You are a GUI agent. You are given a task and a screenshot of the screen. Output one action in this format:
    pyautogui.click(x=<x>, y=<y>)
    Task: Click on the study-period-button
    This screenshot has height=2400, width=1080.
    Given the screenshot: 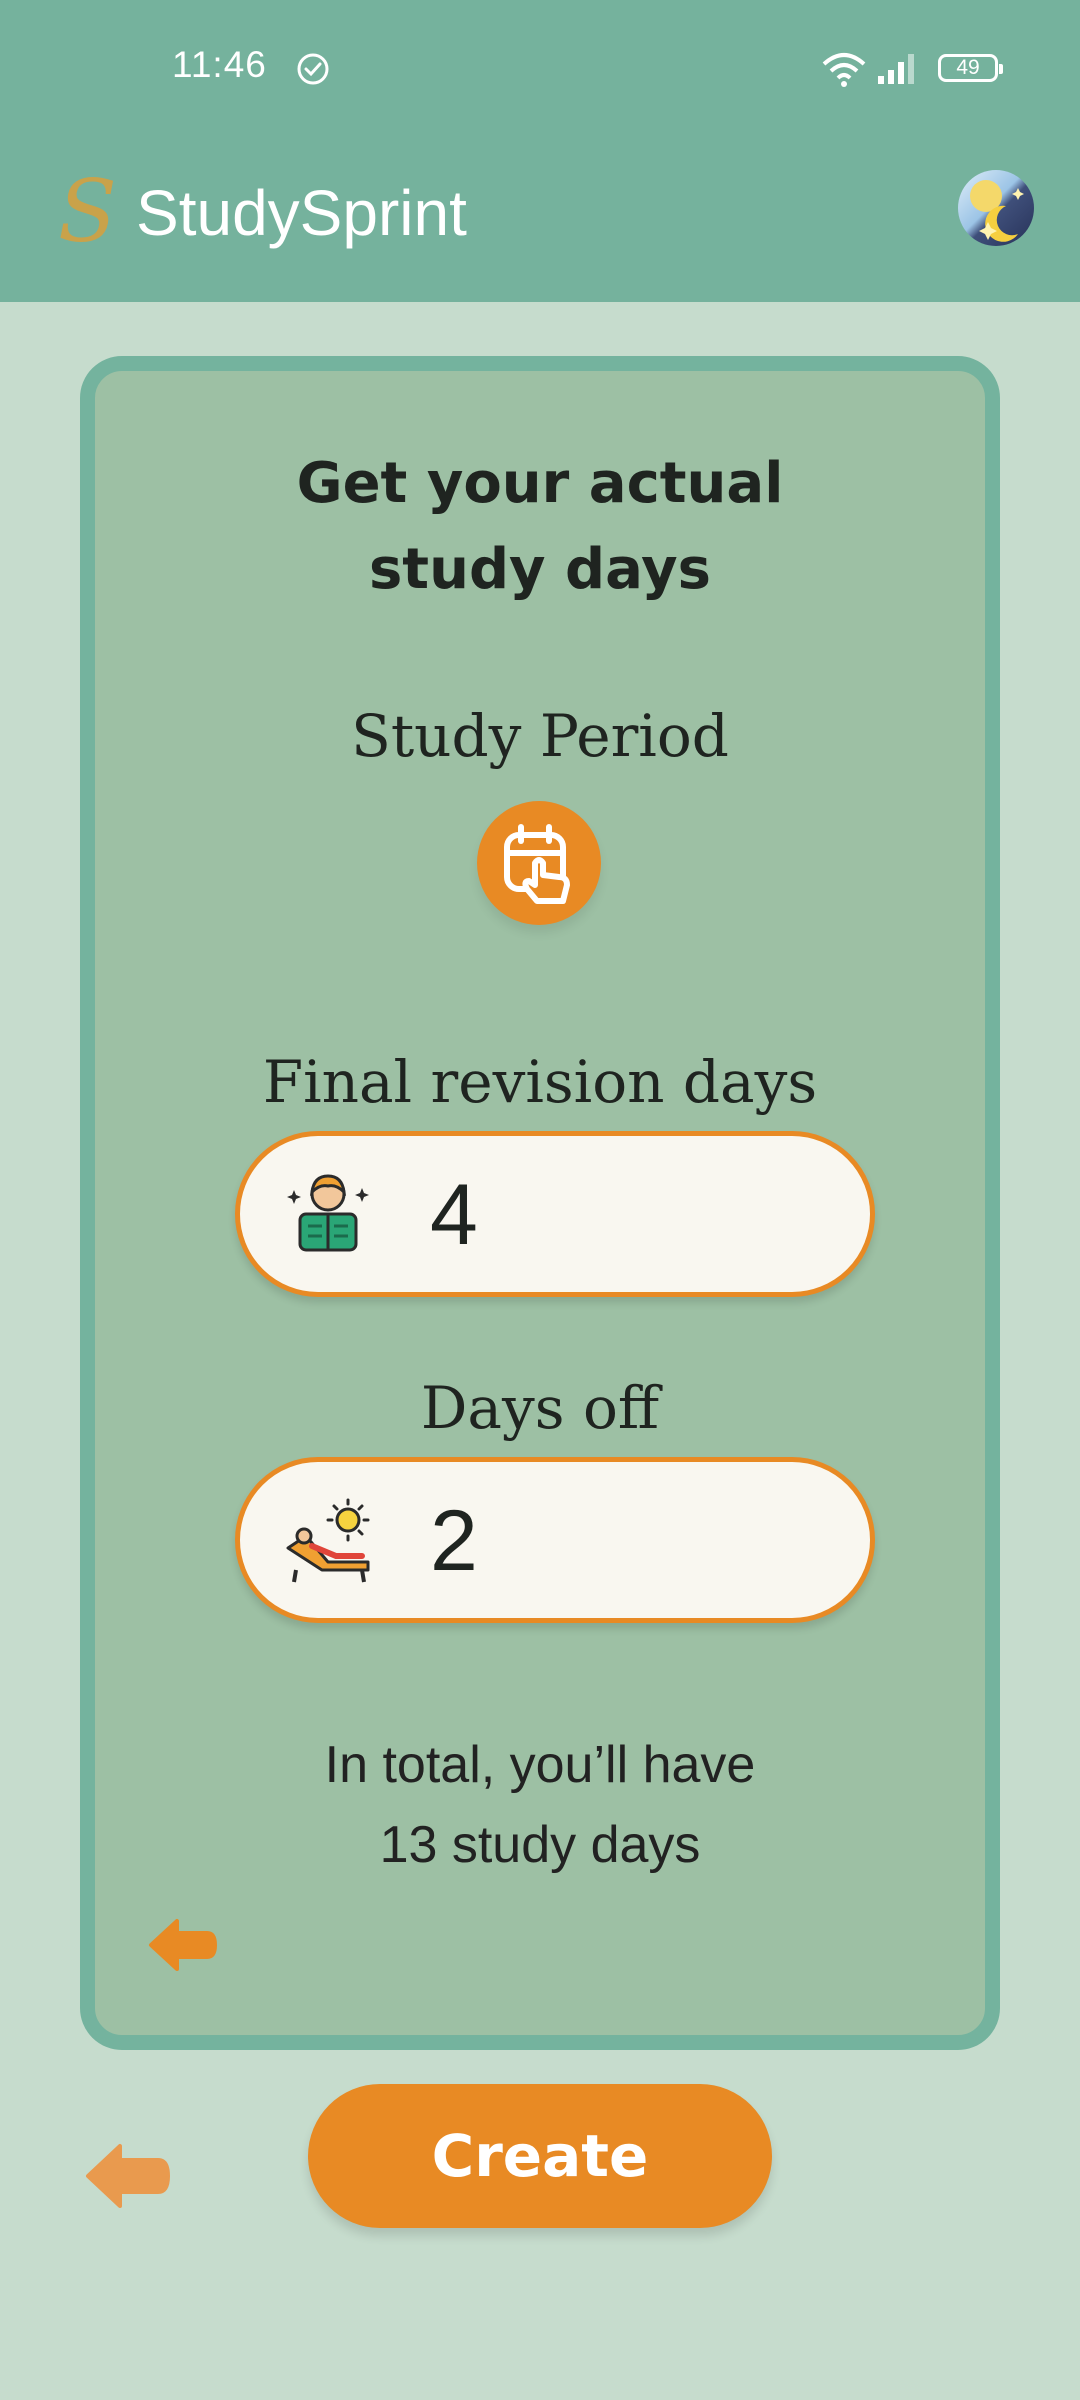 What is the action you would take?
    pyautogui.click(x=539, y=863)
    